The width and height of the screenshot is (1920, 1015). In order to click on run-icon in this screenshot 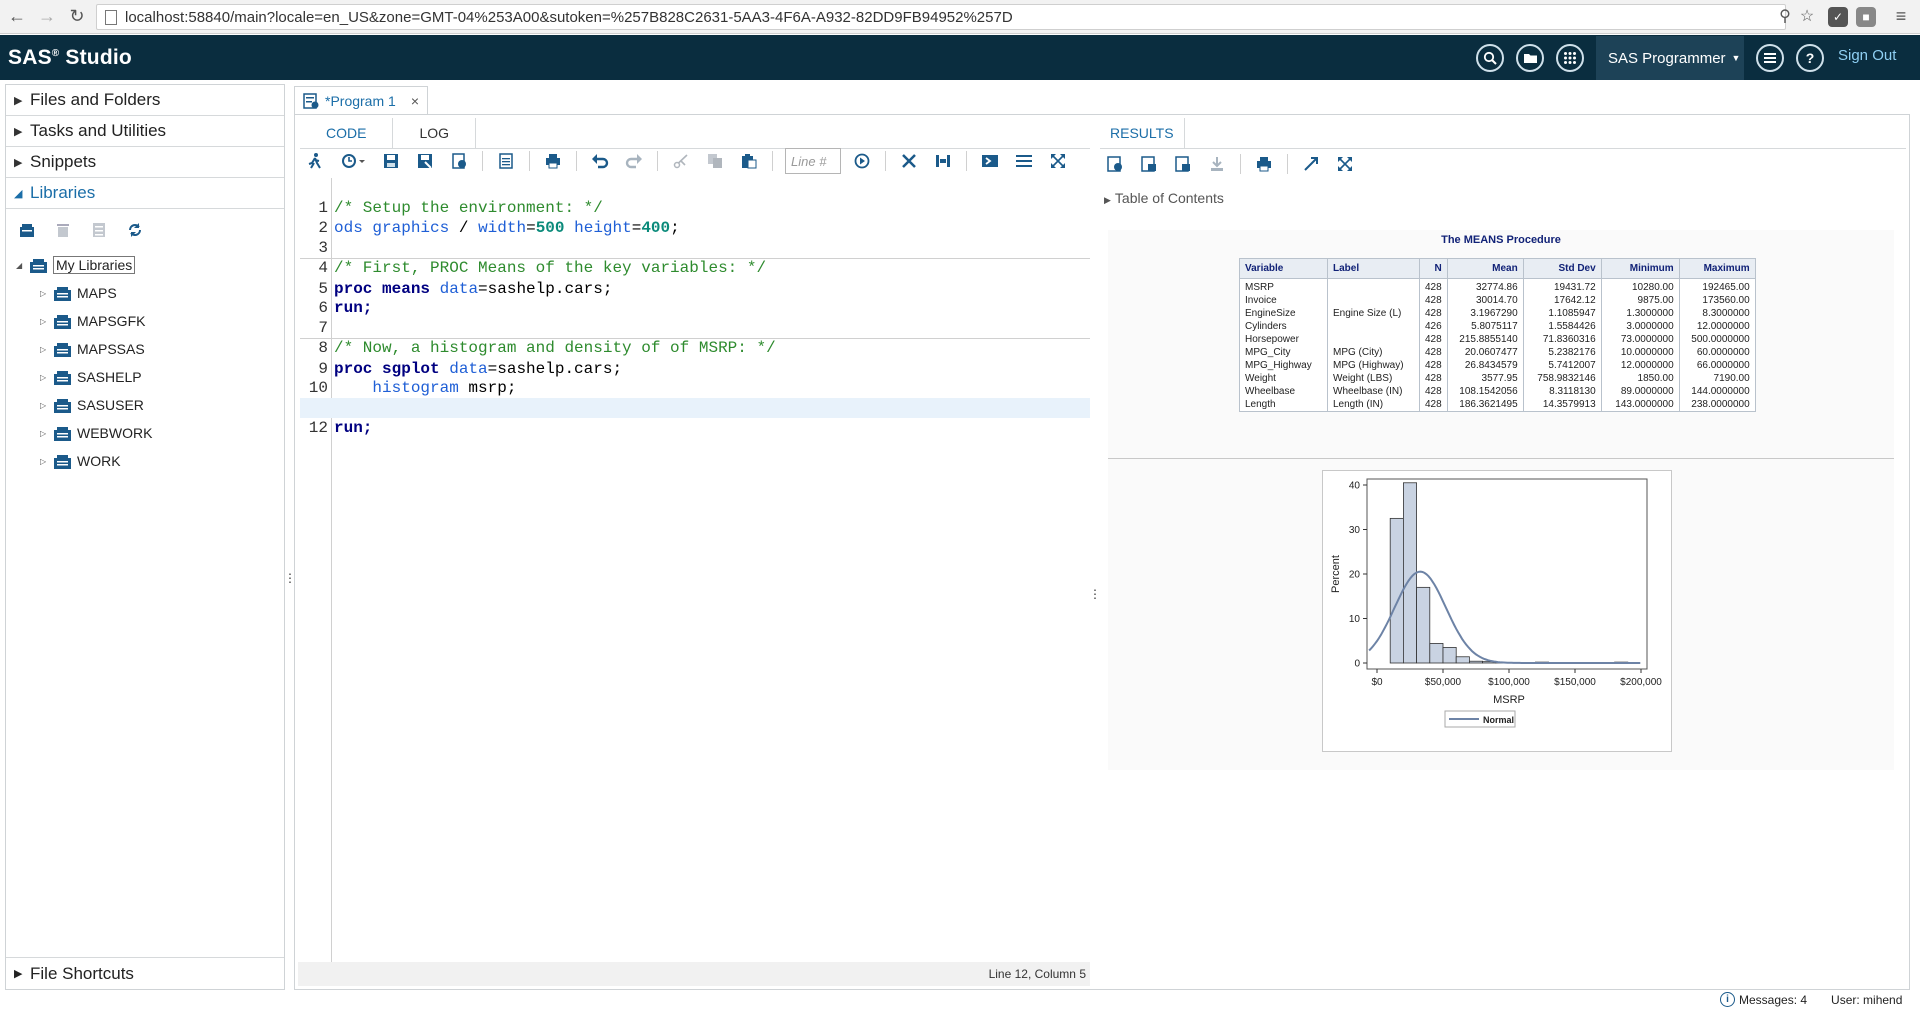, I will do `click(315, 161)`.